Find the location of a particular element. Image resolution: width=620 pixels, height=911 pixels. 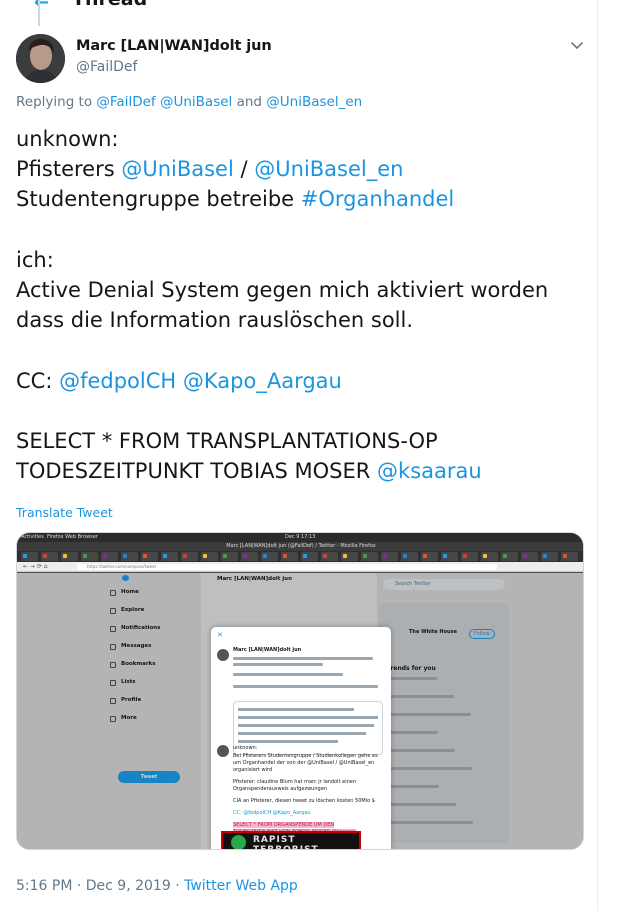

replying-prefix: Replying to is located at coordinates (54, 102).